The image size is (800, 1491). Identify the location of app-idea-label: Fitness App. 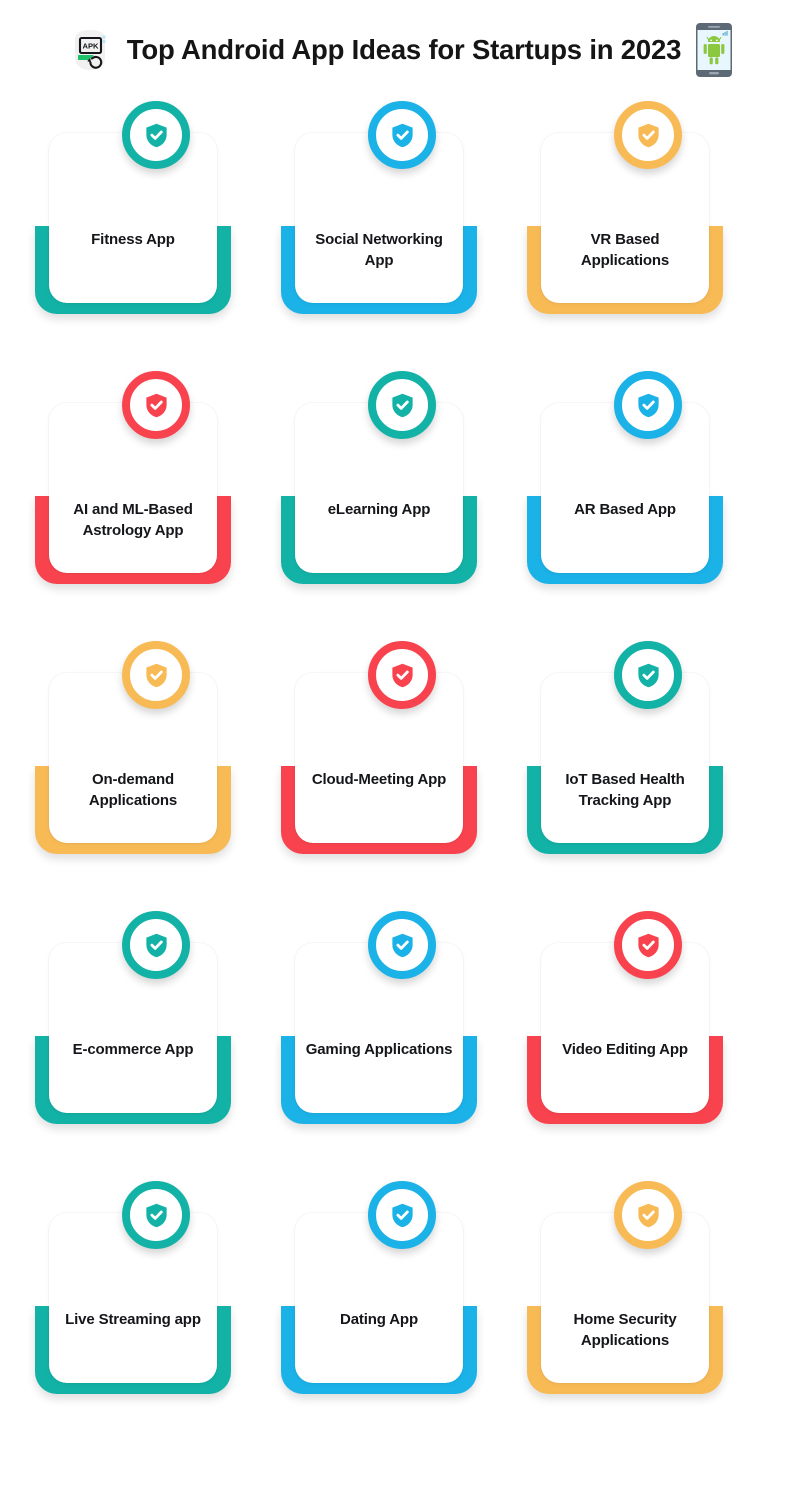
(133, 239).